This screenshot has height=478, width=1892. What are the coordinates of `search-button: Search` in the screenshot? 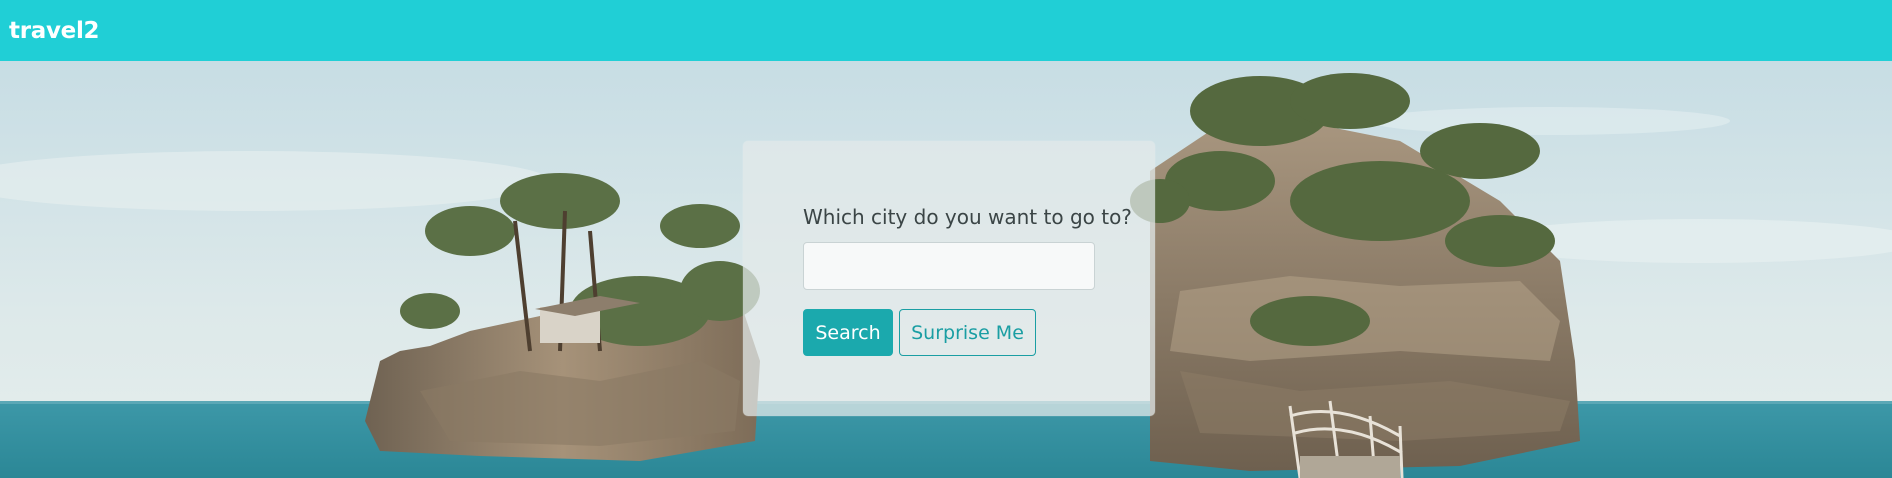 It's located at (848, 332).